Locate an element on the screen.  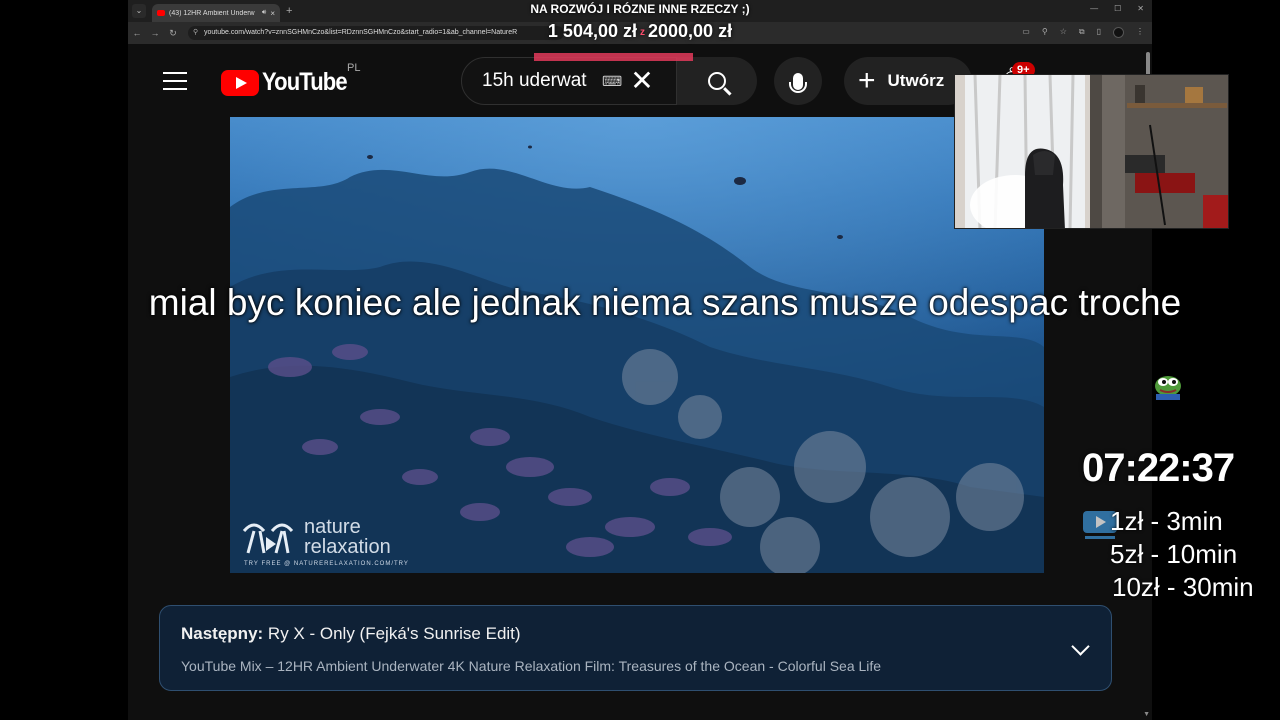
rate-line: 5zł - 10min is located at coordinates (1174, 554).